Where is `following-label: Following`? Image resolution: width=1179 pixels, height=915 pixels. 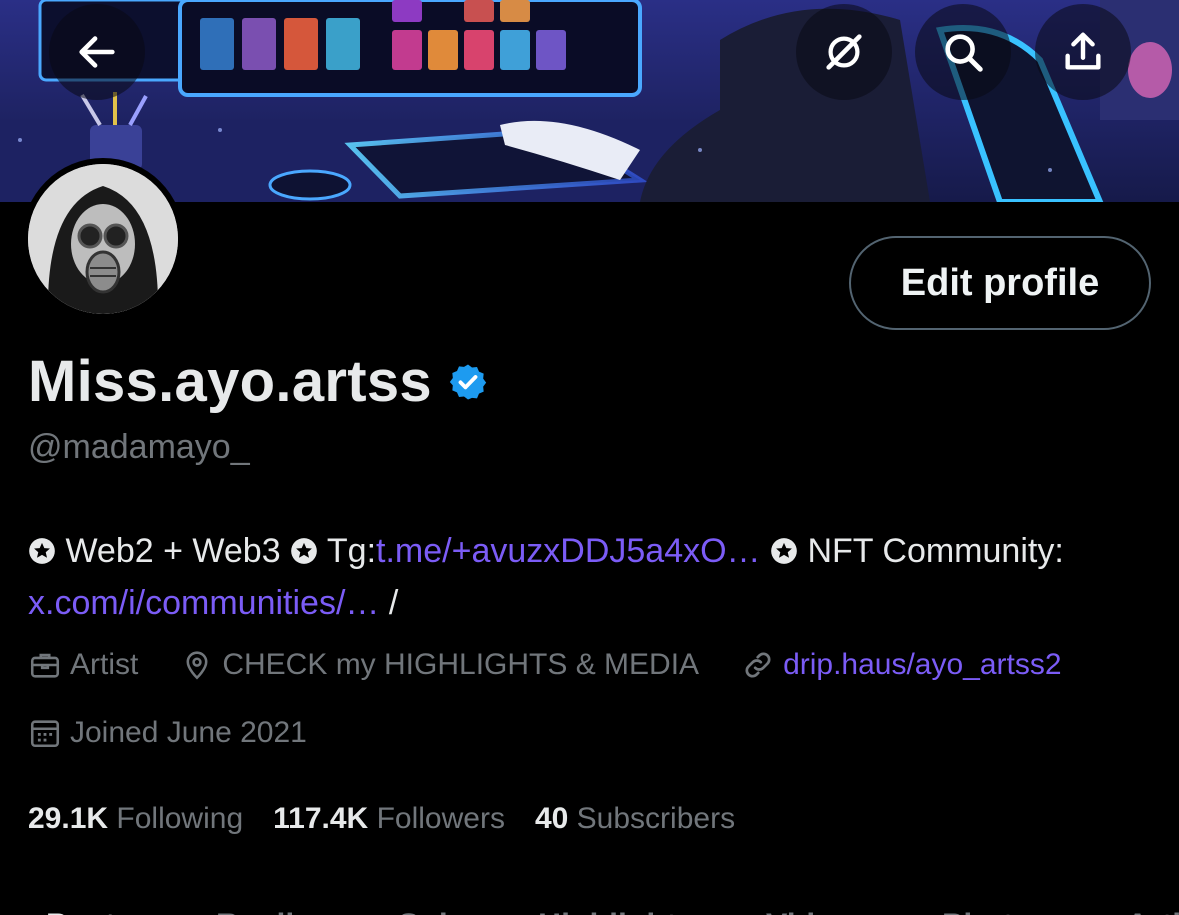
following-label: Following is located at coordinates (180, 818).